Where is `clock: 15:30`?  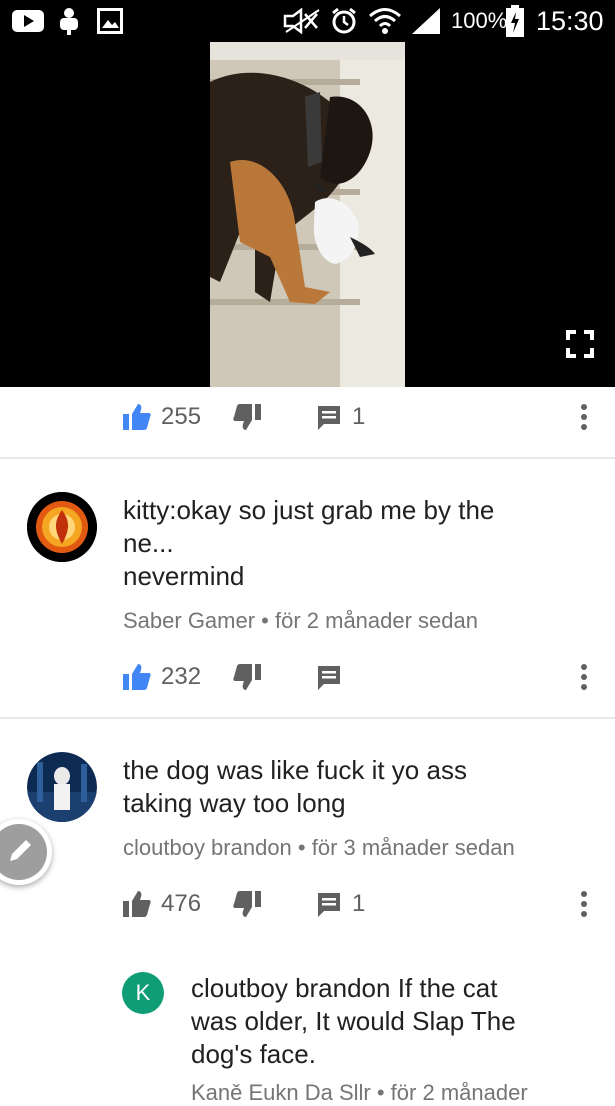
clock: 15:30 is located at coordinates (570, 20).